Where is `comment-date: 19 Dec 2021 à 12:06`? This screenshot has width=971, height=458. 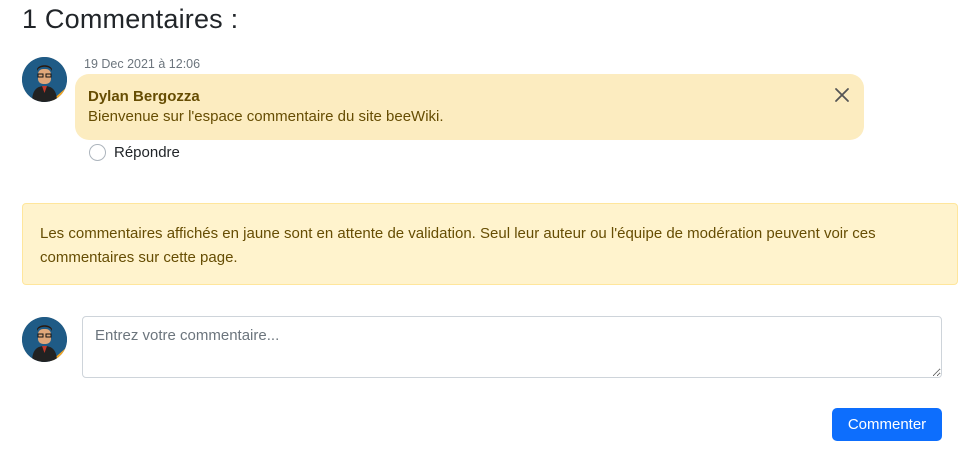
comment-date: 19 Dec 2021 à 12:06 is located at coordinates (142, 64).